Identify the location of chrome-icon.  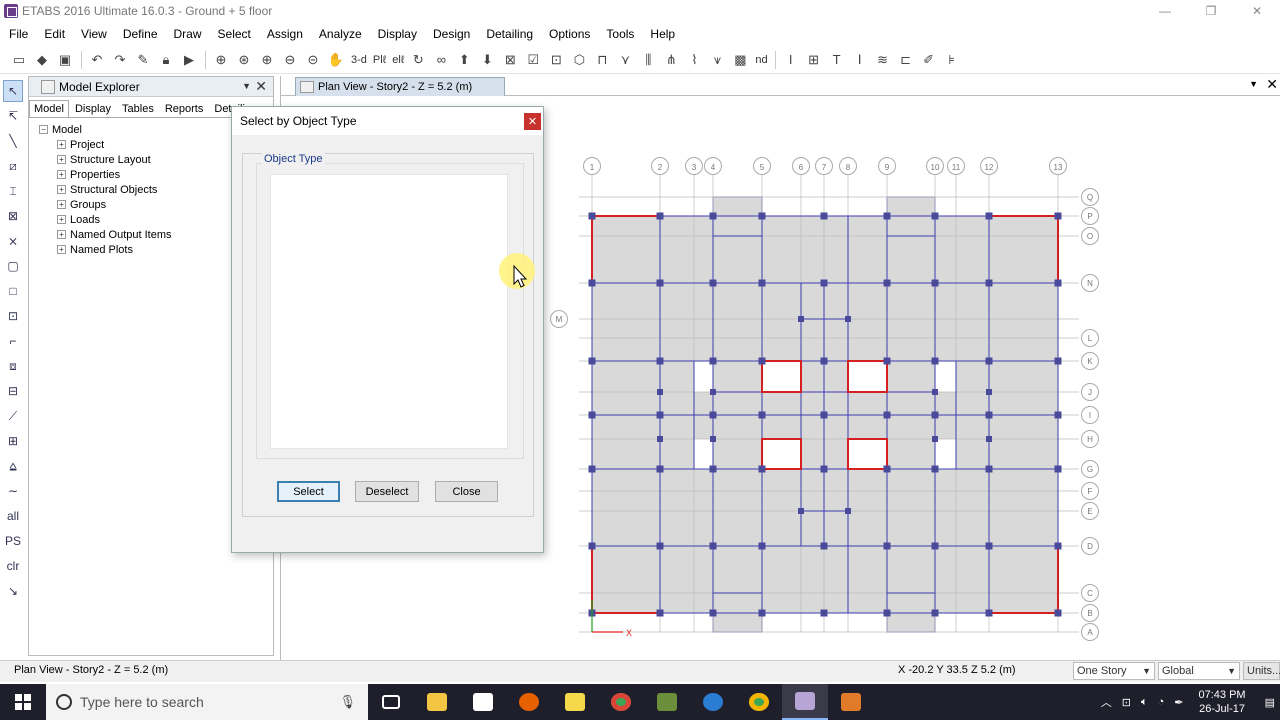
(621, 702).